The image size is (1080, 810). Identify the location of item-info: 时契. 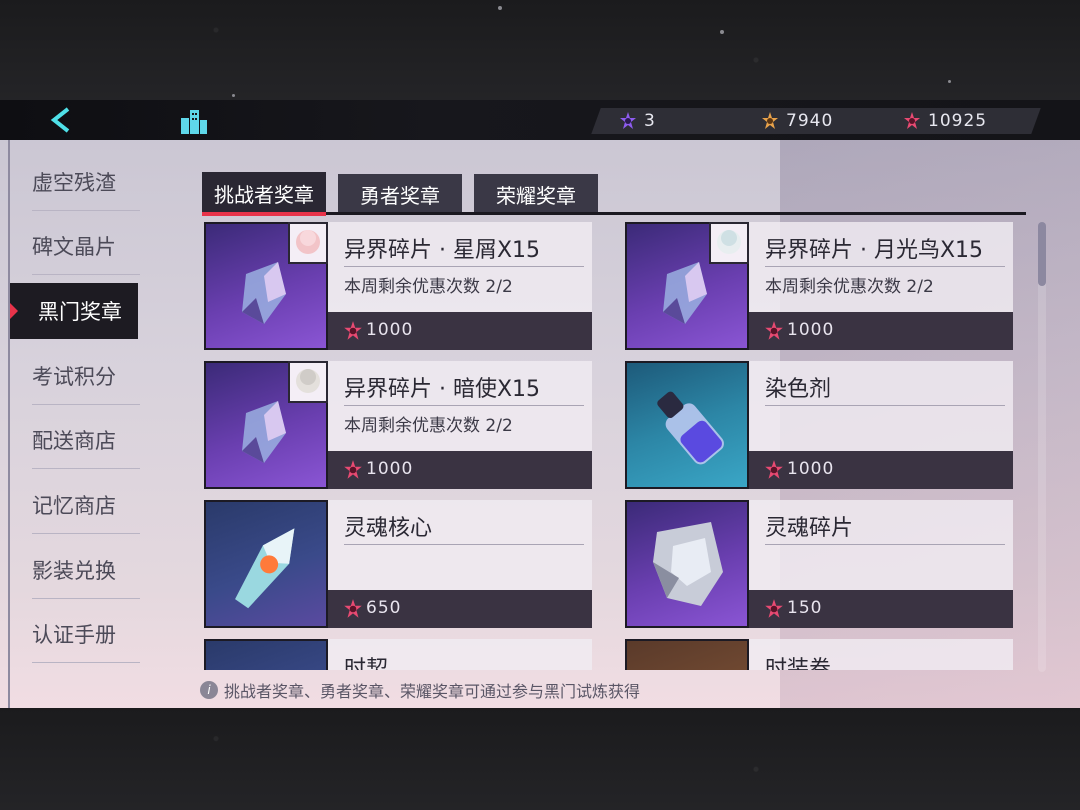
(460, 654).